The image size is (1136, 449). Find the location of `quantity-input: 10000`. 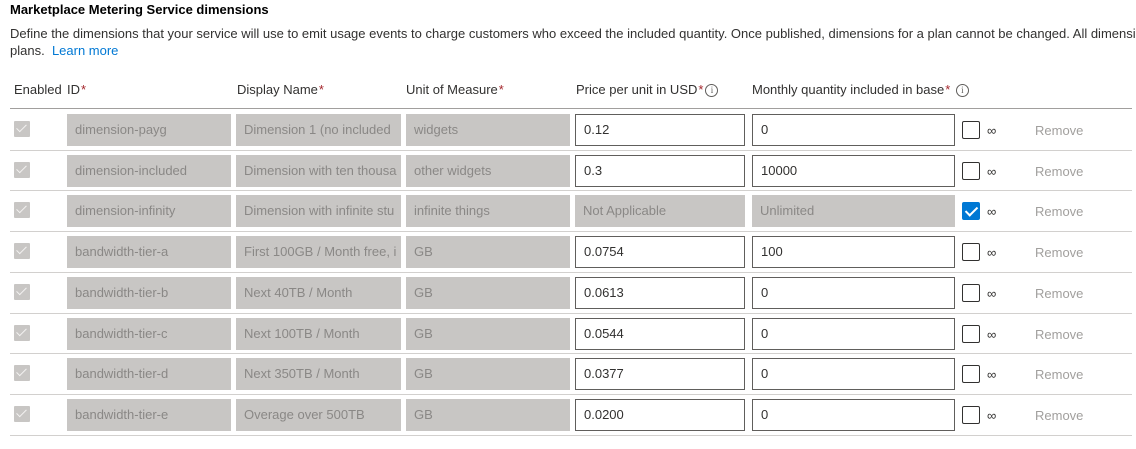

quantity-input: 10000 is located at coordinates (853, 170).